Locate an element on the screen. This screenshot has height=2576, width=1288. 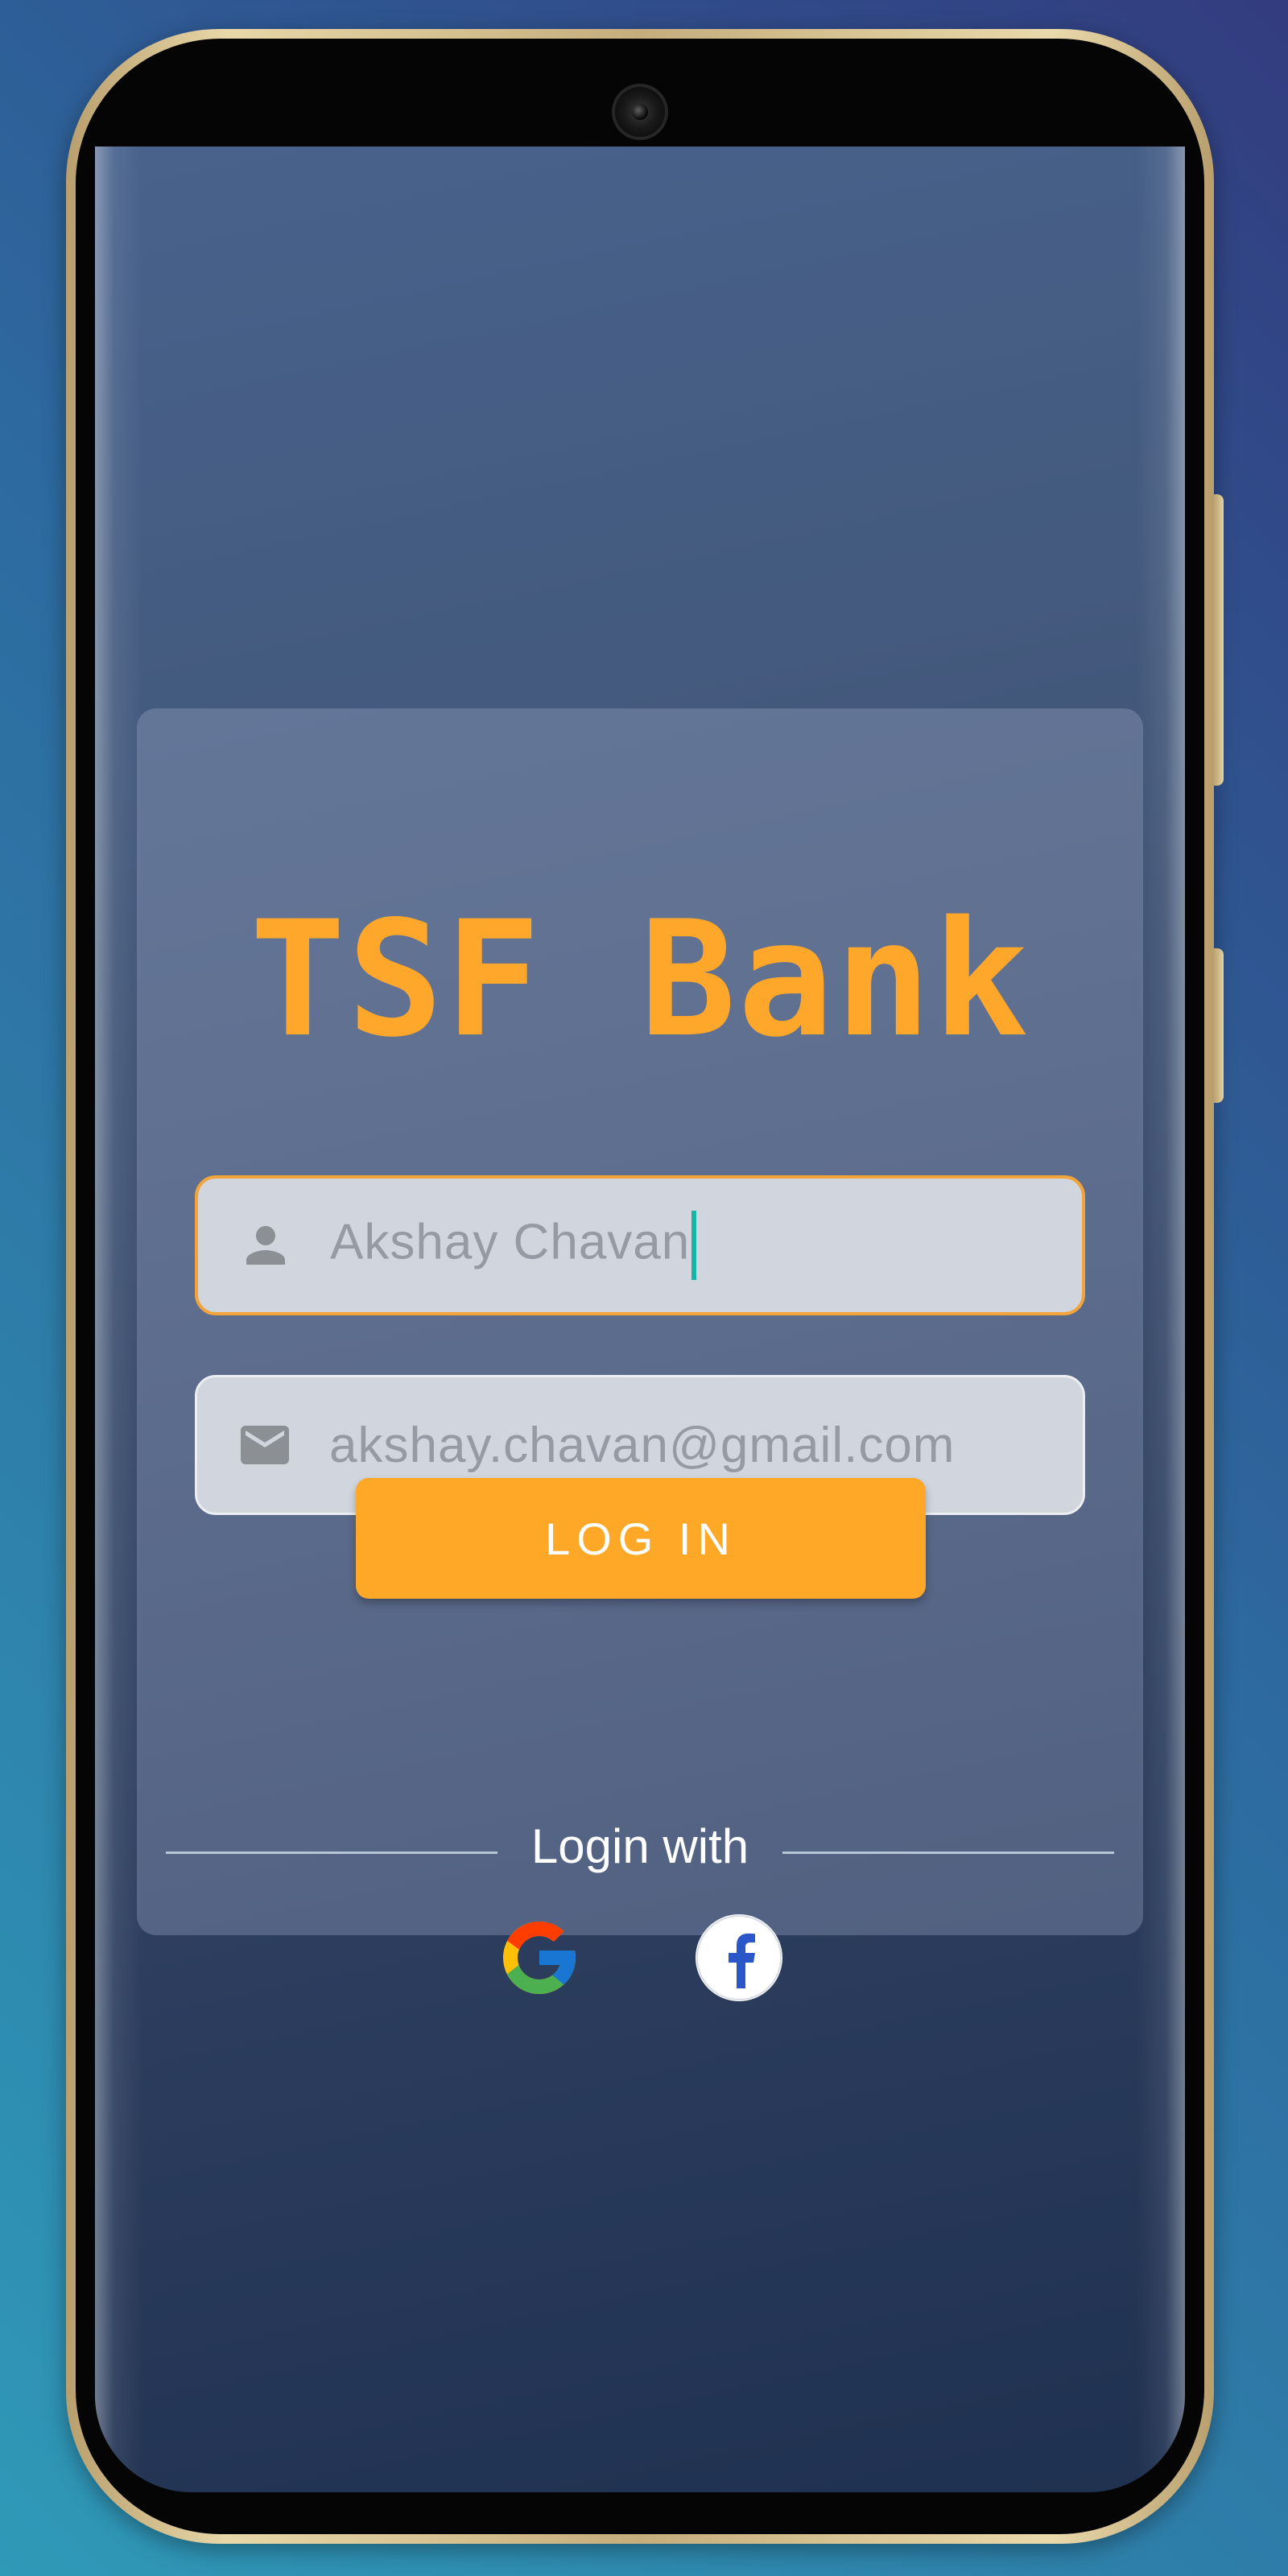
name-input: Akshay Chavan is located at coordinates (513, 1245).